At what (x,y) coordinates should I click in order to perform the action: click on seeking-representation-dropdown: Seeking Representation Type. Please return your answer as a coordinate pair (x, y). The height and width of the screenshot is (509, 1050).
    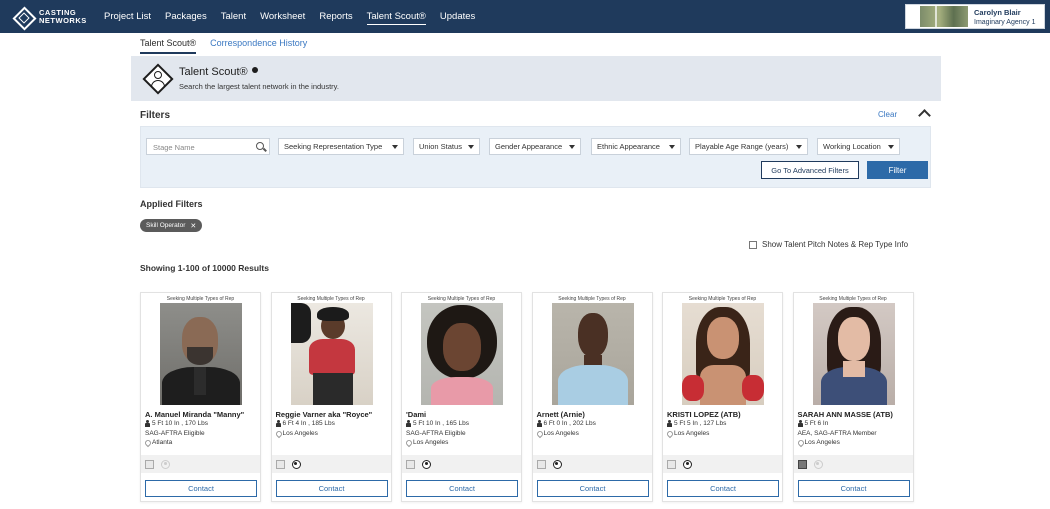
    Looking at the image, I should click on (341, 146).